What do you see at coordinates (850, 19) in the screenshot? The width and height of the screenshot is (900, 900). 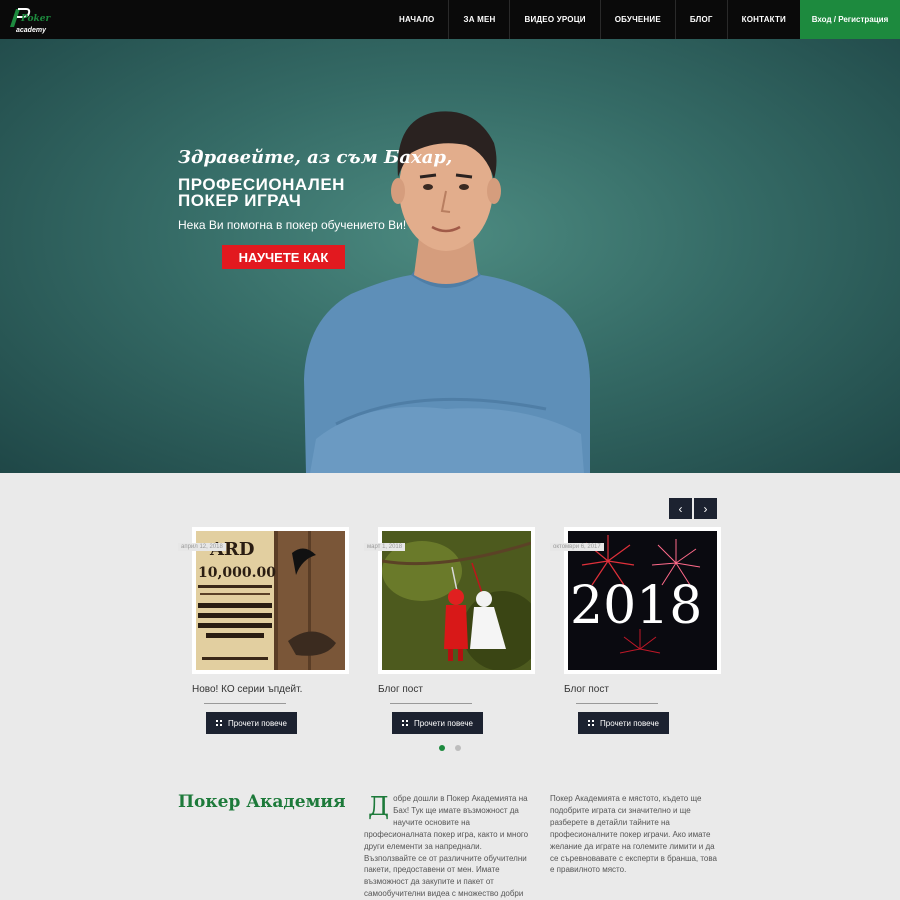 I see `login-register-button: Вход / Регистрация` at bounding box center [850, 19].